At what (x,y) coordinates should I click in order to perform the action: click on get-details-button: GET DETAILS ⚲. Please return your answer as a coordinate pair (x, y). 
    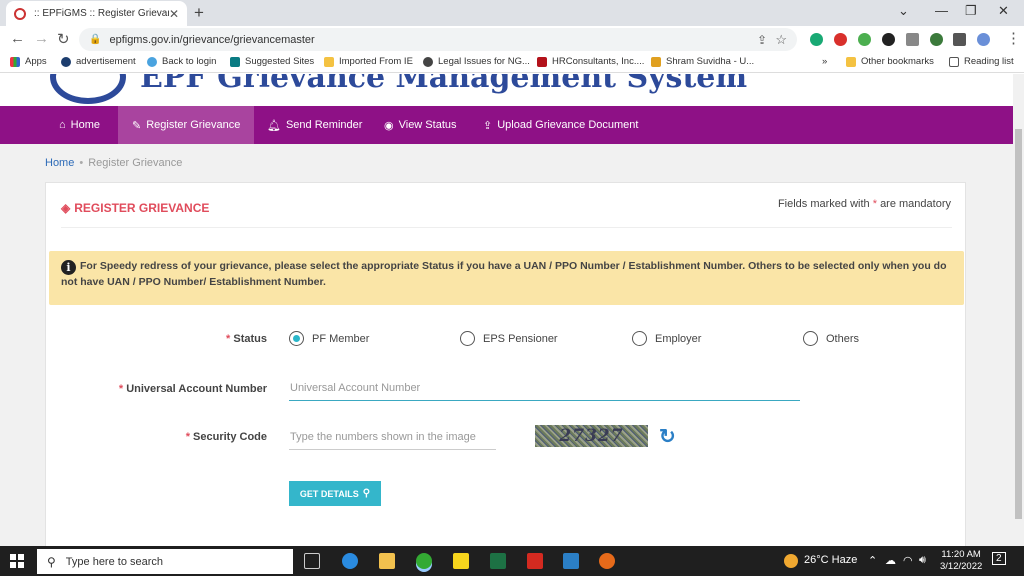
    Looking at the image, I should click on (335, 493).